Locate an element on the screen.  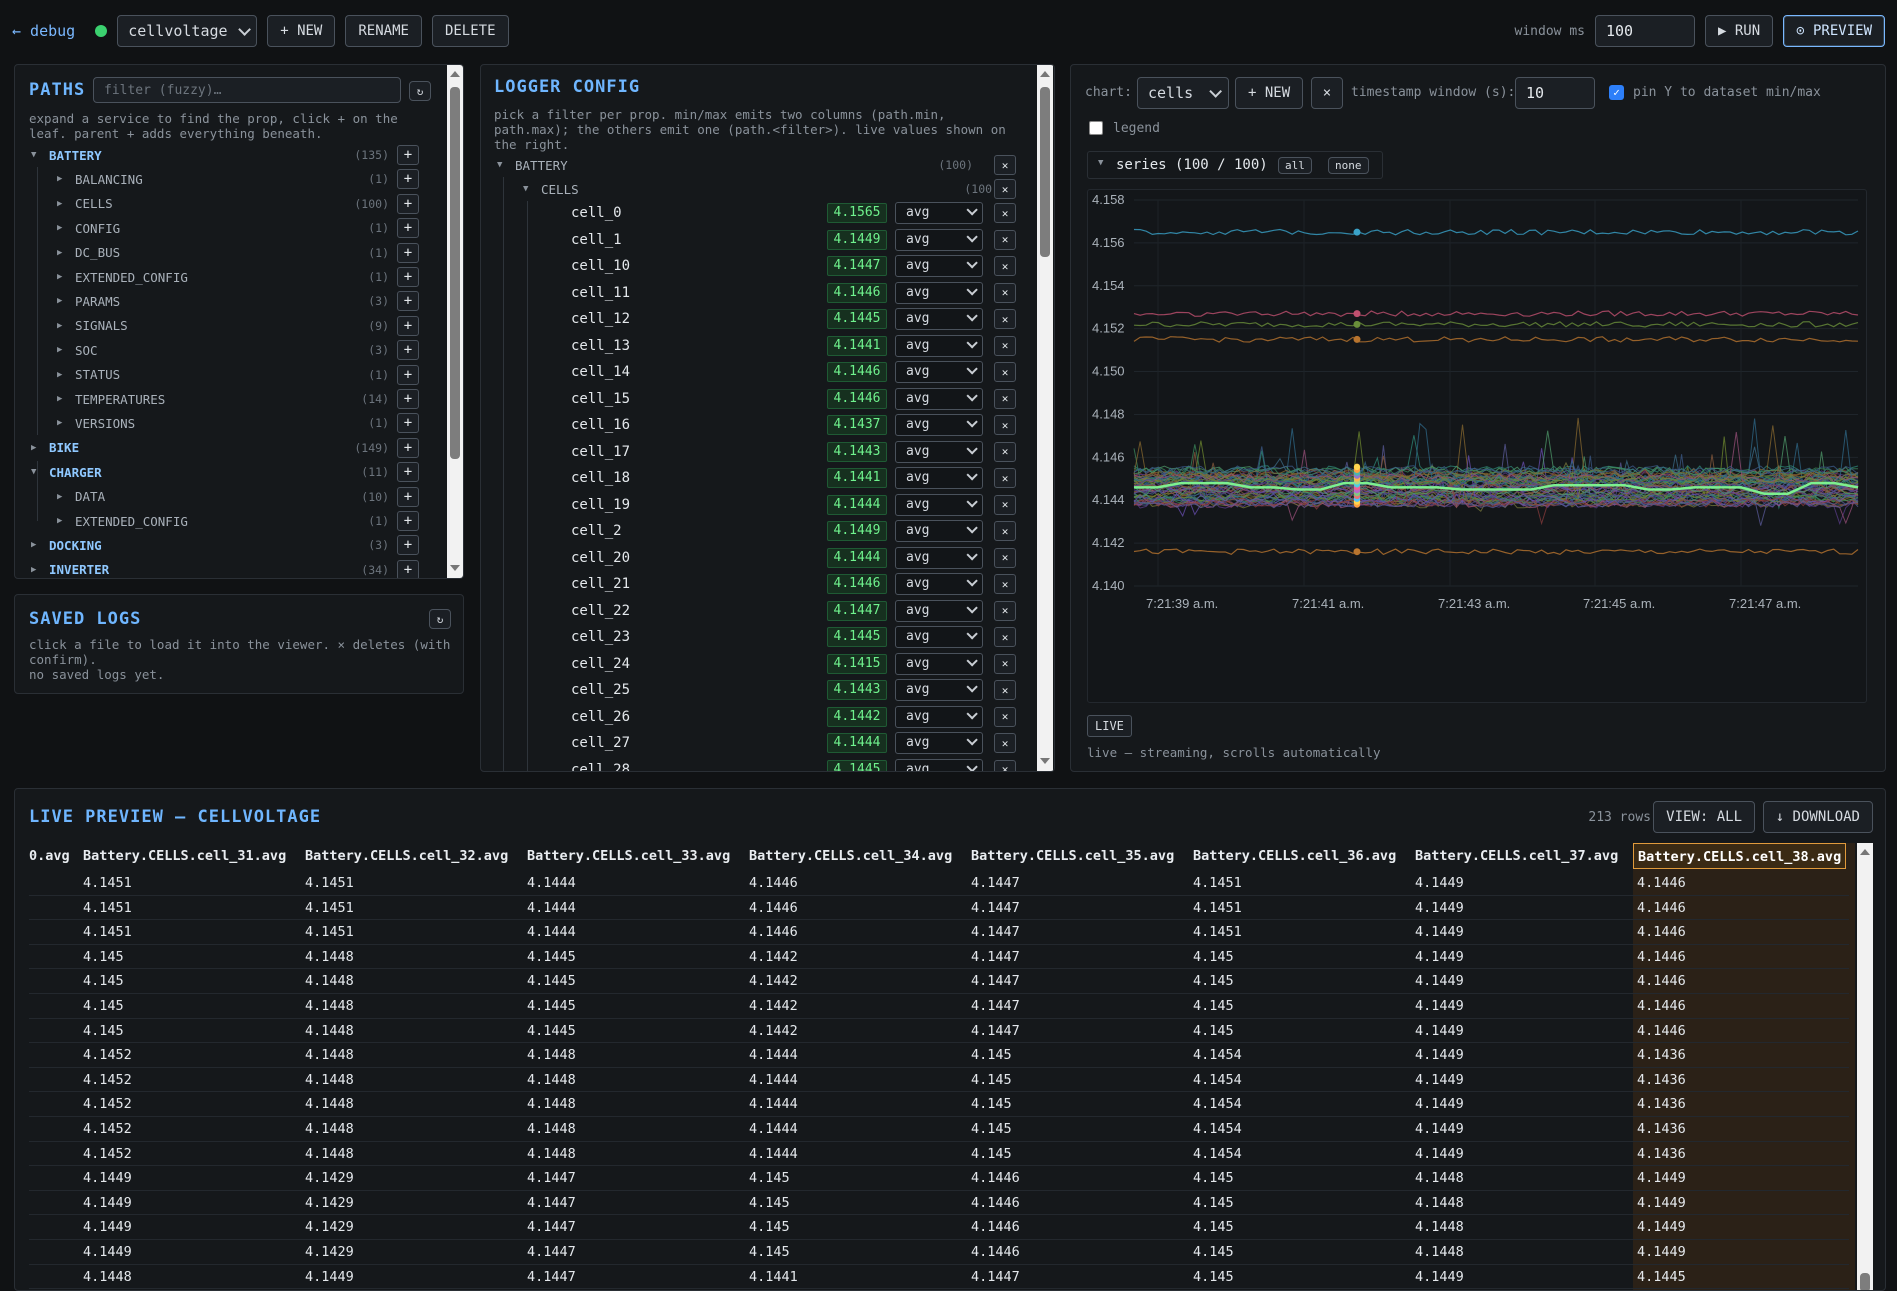
paths-scrollbar is located at coordinates (455, 321).